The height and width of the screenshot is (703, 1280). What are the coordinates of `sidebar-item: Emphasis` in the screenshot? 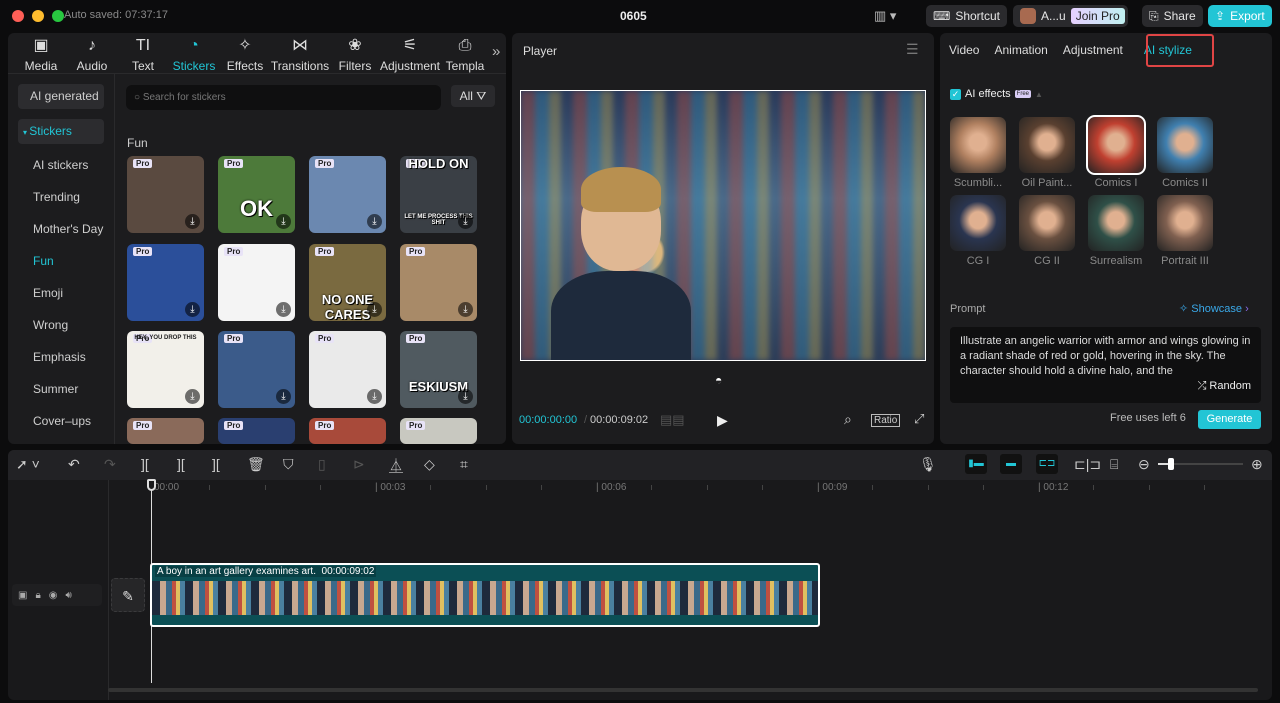 It's located at (61, 357).